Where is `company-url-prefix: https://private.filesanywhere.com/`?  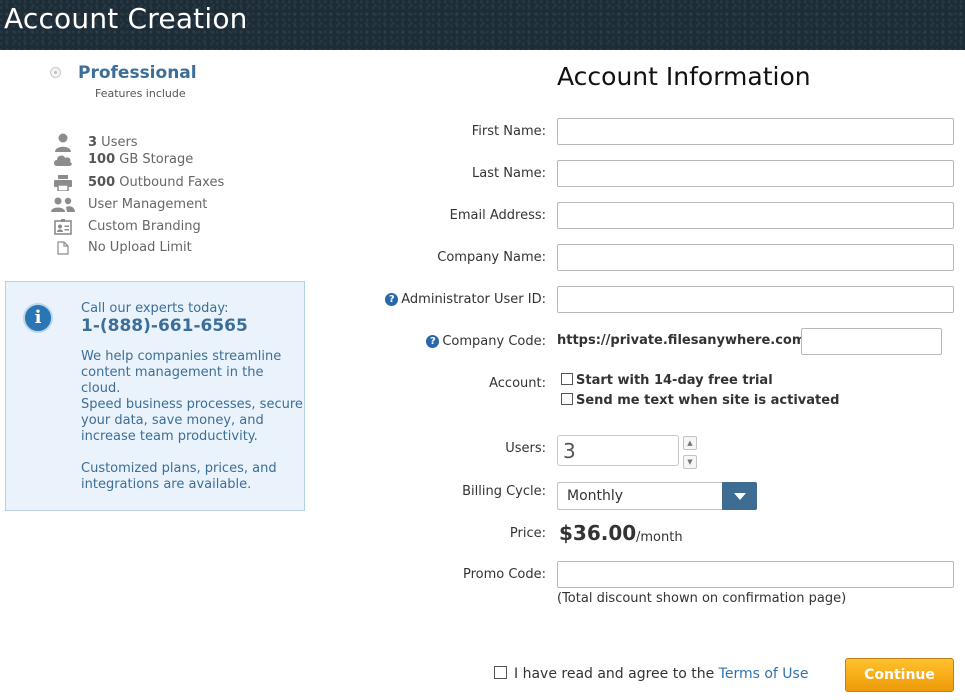
company-url-prefix: https://private.filesanywhere.com/ is located at coordinates (684, 340).